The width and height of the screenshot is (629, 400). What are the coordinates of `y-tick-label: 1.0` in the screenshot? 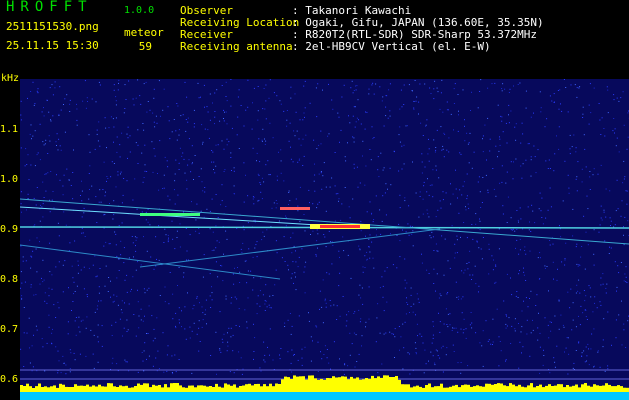 It's located at (9, 179).